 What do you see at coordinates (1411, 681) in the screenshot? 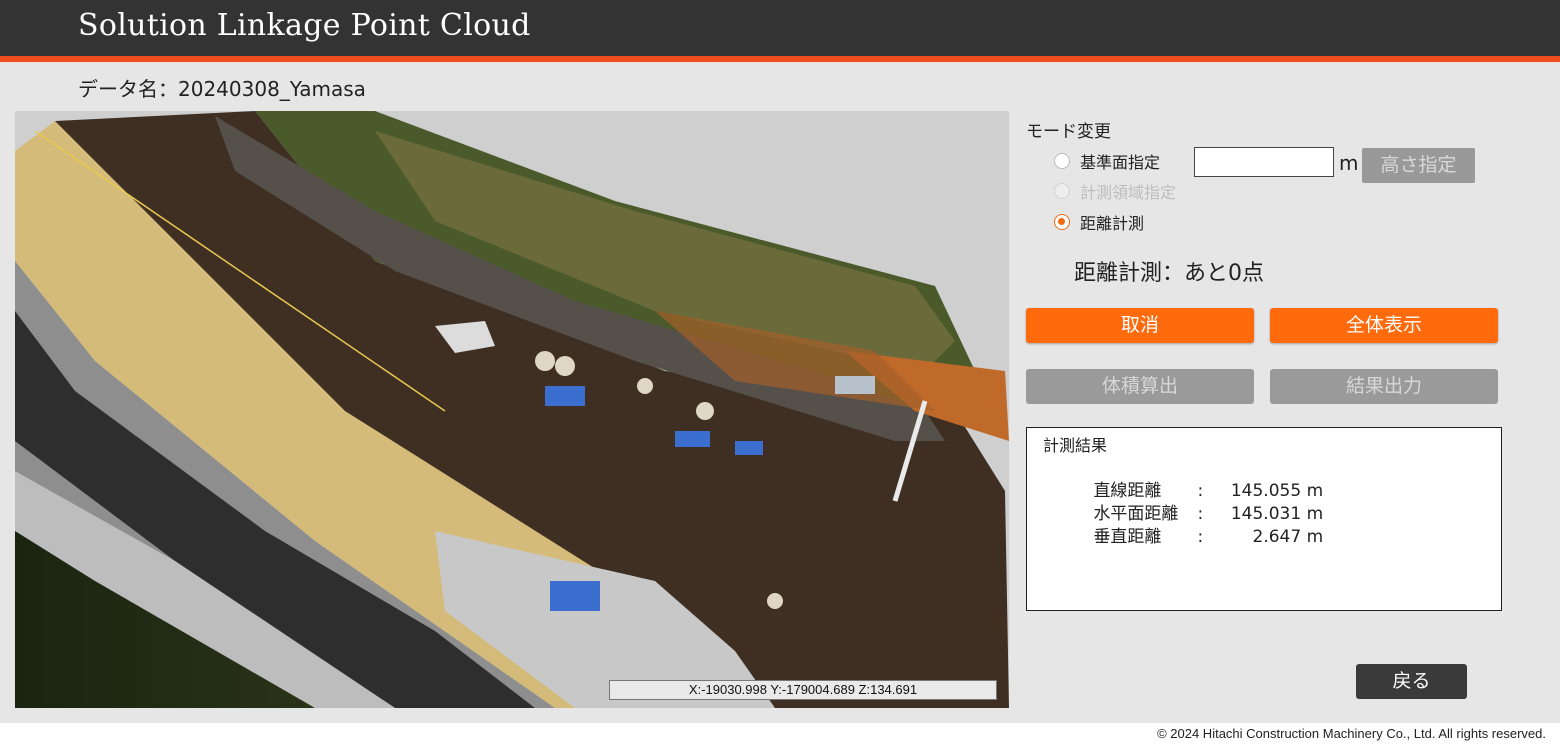
I see `back-button: 戻る` at bounding box center [1411, 681].